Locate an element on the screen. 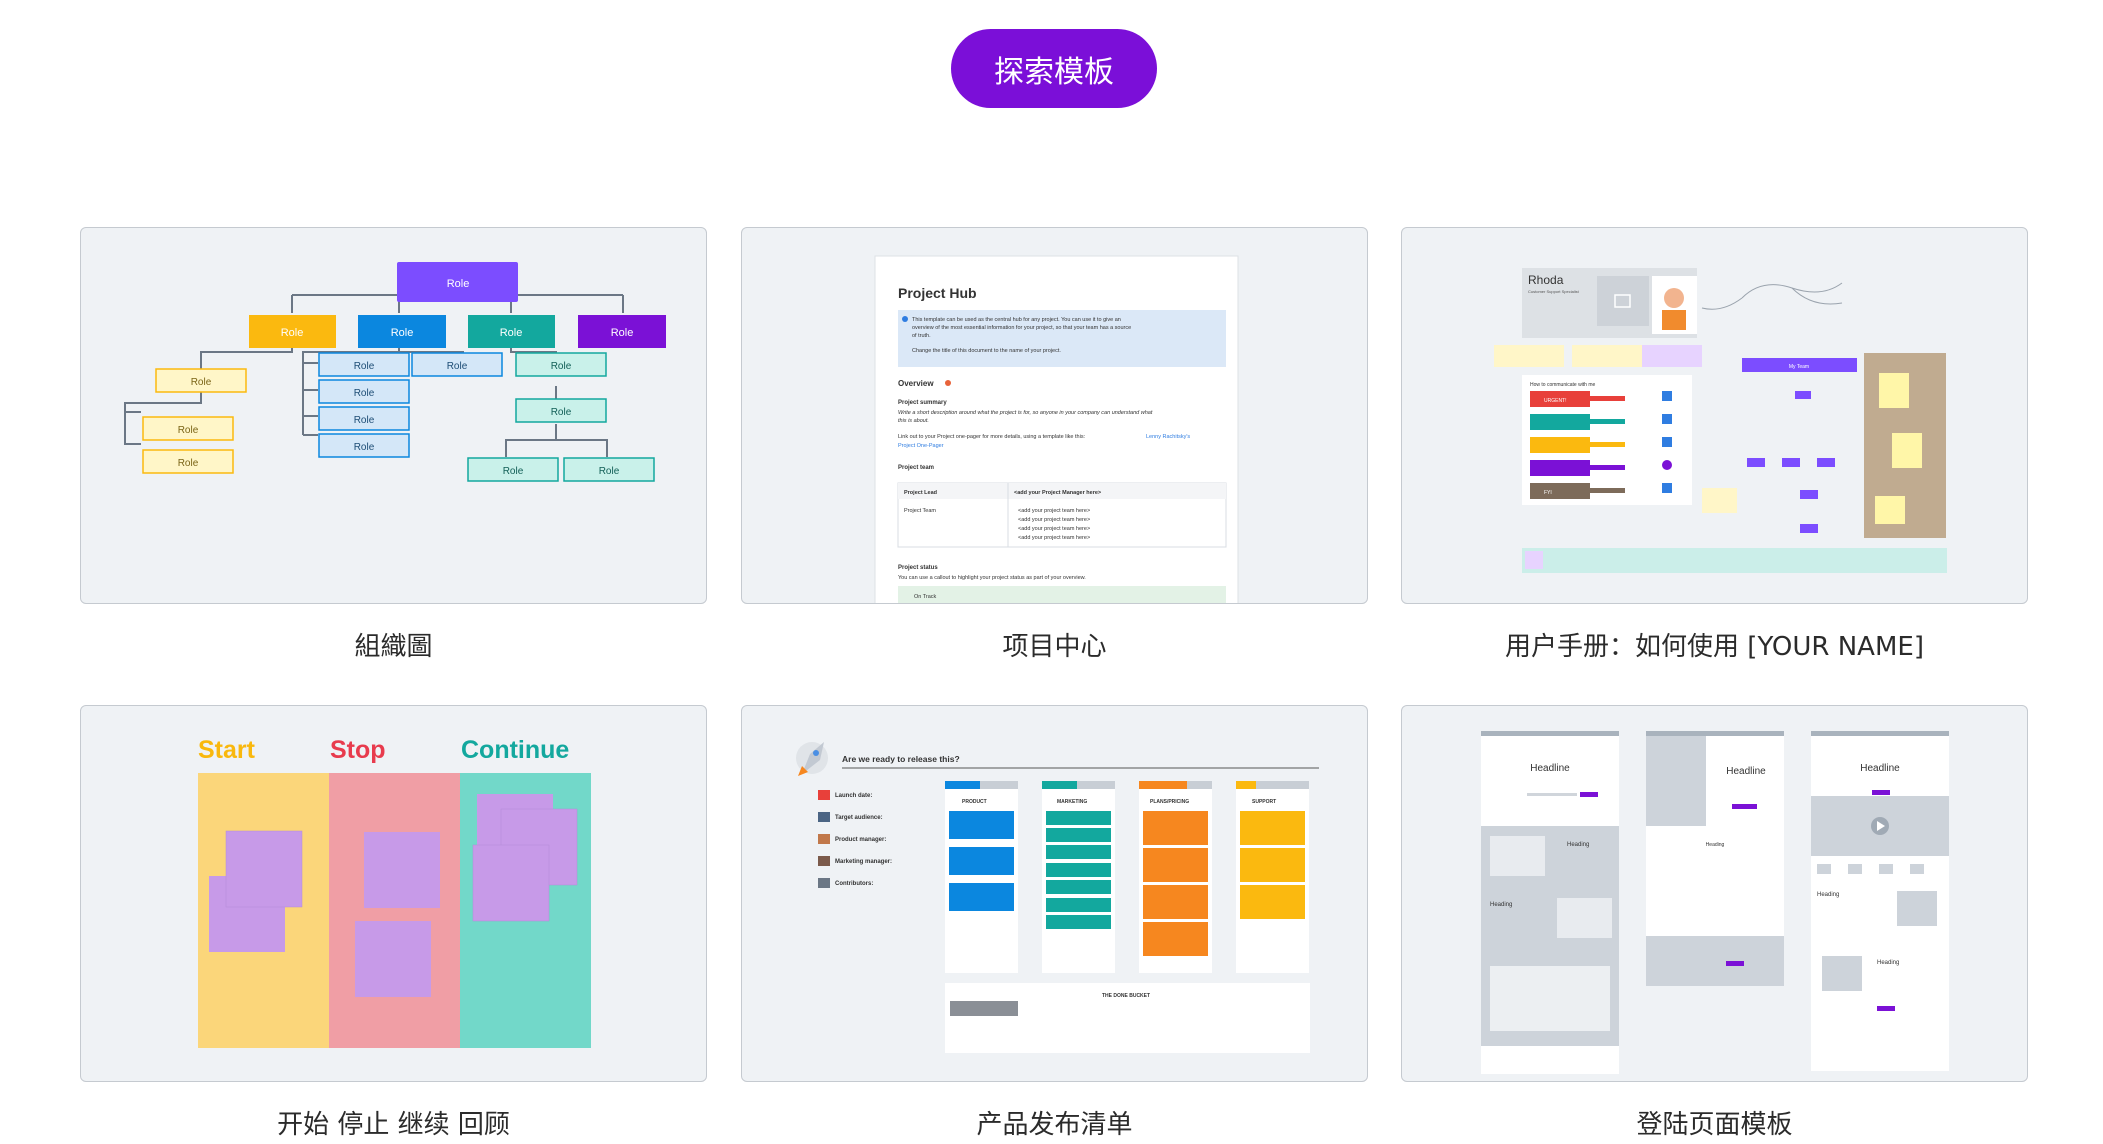 The height and width of the screenshot is (1144, 2103). svg-text: URGENT! is located at coordinates (1555, 401).